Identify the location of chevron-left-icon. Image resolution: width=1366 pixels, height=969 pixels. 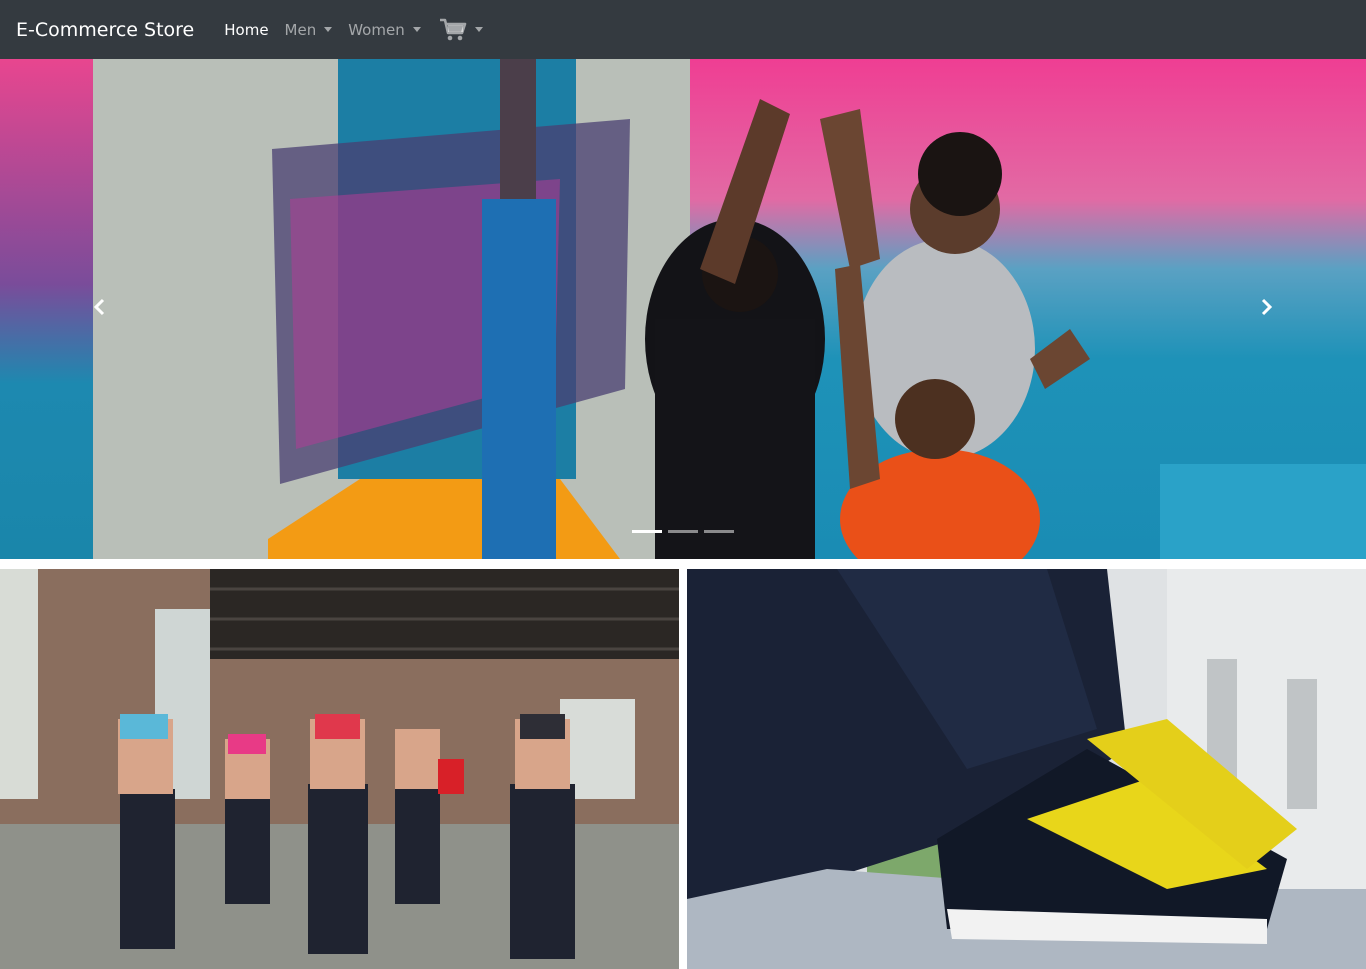
(100, 309).